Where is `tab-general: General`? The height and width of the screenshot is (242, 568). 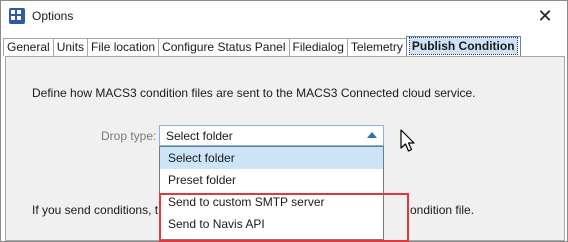 tab-general: General is located at coordinates (28, 47).